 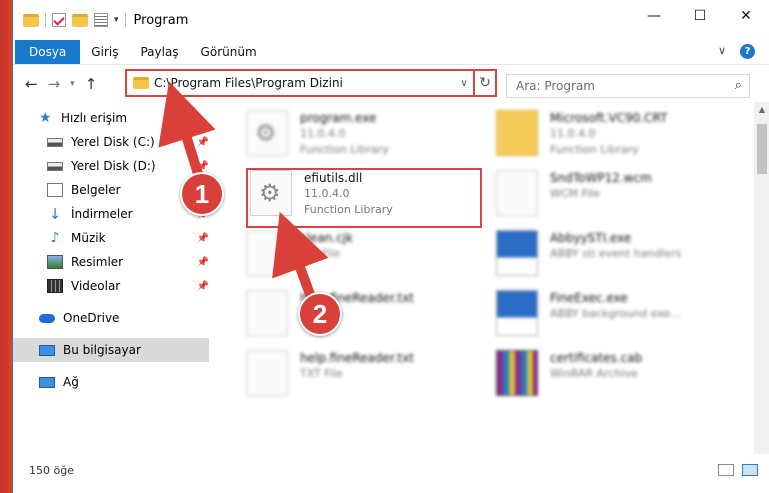 I want to click on maximize-button: ☐, so click(x=700, y=16).